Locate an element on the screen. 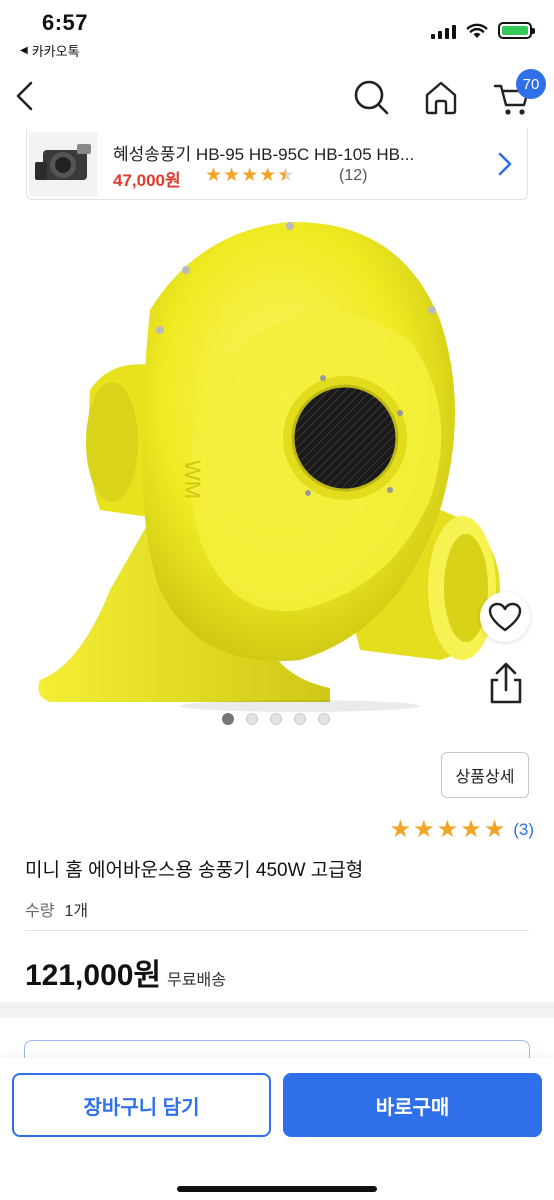 This screenshot has width=554, height=1200. price-row: 121,000원 무료배송 is located at coordinates (125, 972).